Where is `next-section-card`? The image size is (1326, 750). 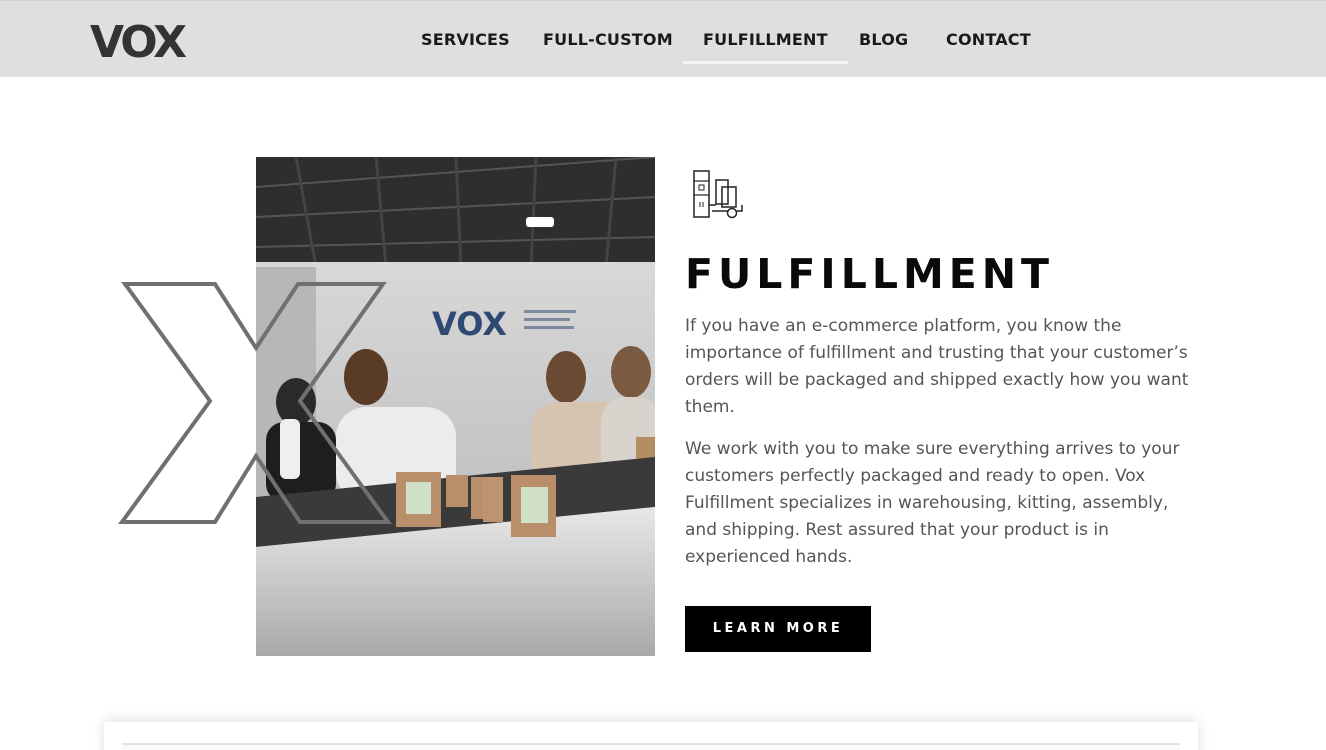
next-section-card is located at coordinates (651, 736).